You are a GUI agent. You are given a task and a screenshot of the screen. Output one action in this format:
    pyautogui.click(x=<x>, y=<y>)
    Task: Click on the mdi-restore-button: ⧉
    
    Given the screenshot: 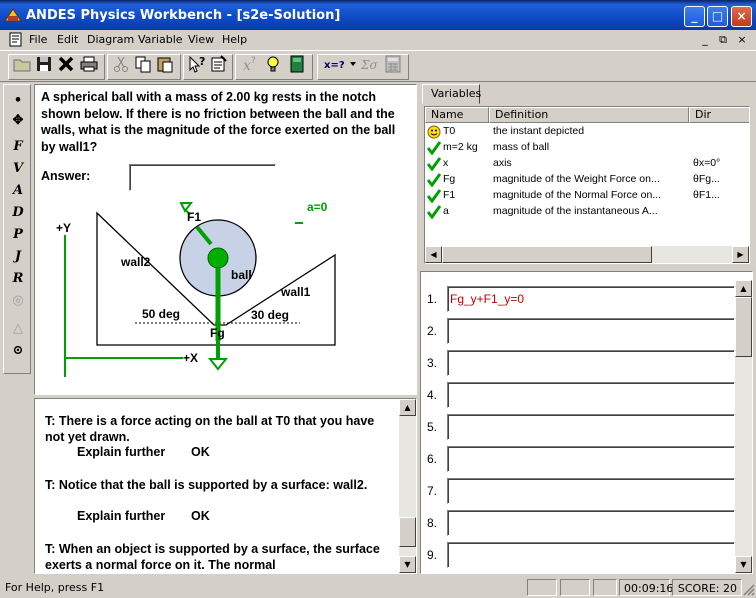 What is the action you would take?
    pyautogui.click(x=723, y=40)
    